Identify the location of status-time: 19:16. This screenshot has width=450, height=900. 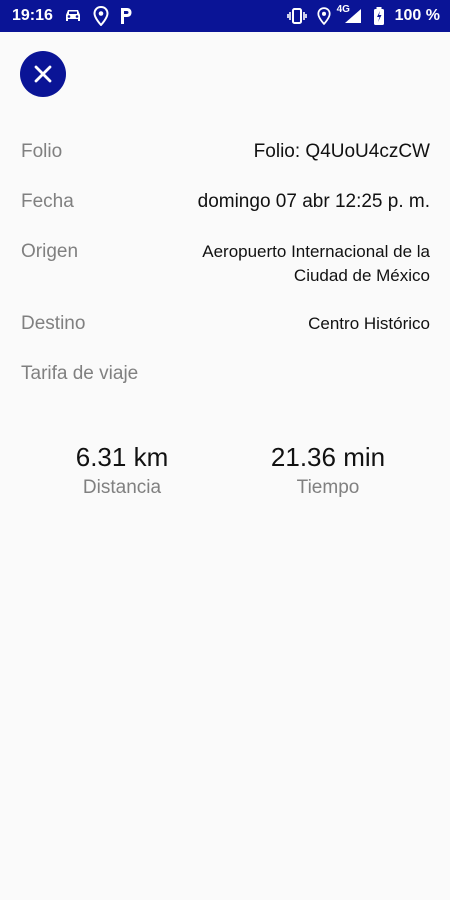
(32, 15).